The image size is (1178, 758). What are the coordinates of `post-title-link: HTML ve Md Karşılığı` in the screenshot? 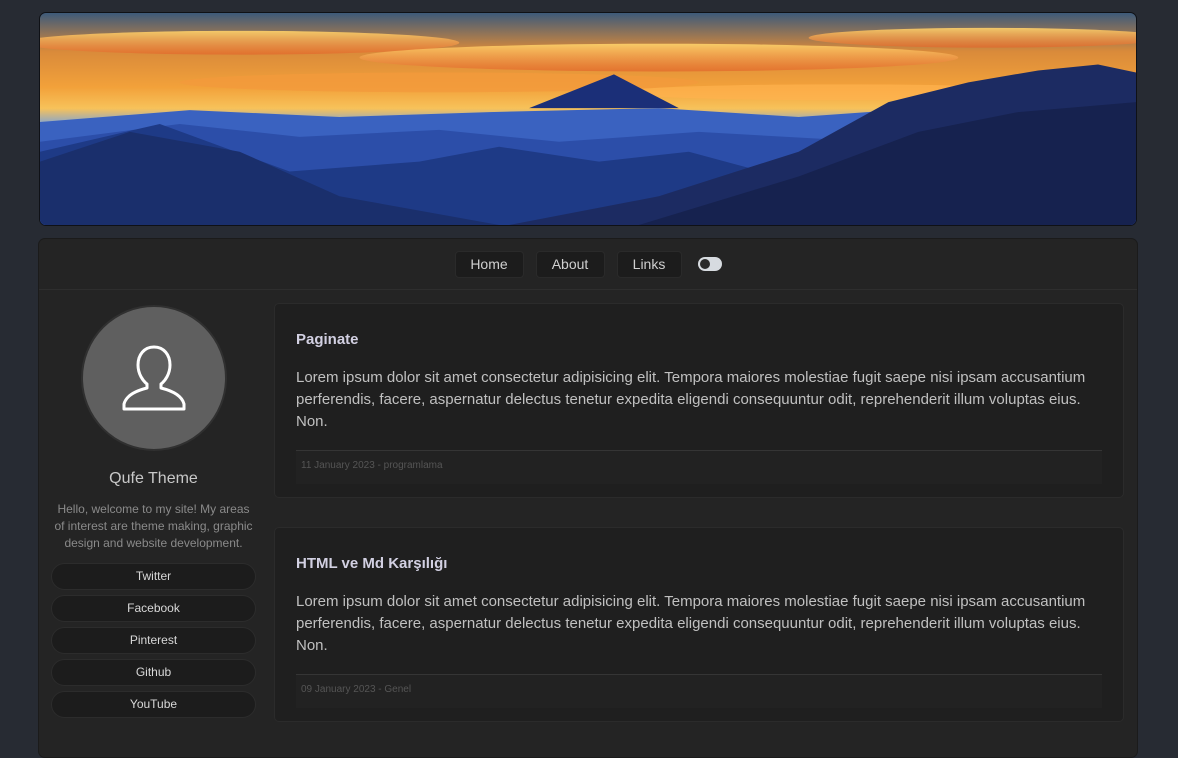 It's located at (699, 563).